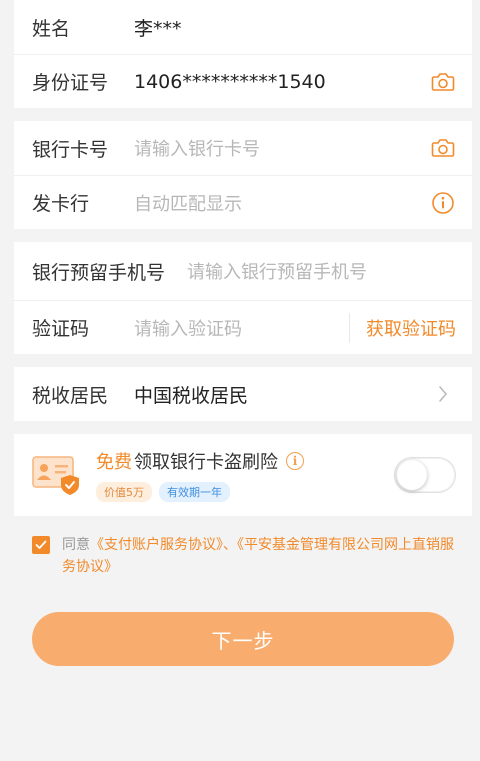 The width and height of the screenshot is (480, 761). I want to click on insurance-toggle, so click(425, 475).